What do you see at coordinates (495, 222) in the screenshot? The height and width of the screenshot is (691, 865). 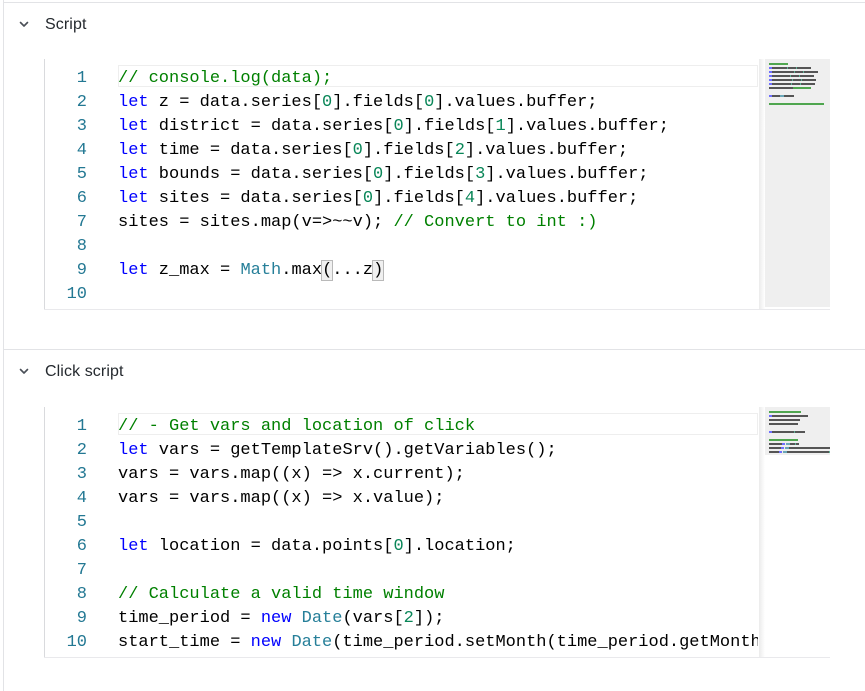 I see `code-token: // Convert to int :)` at bounding box center [495, 222].